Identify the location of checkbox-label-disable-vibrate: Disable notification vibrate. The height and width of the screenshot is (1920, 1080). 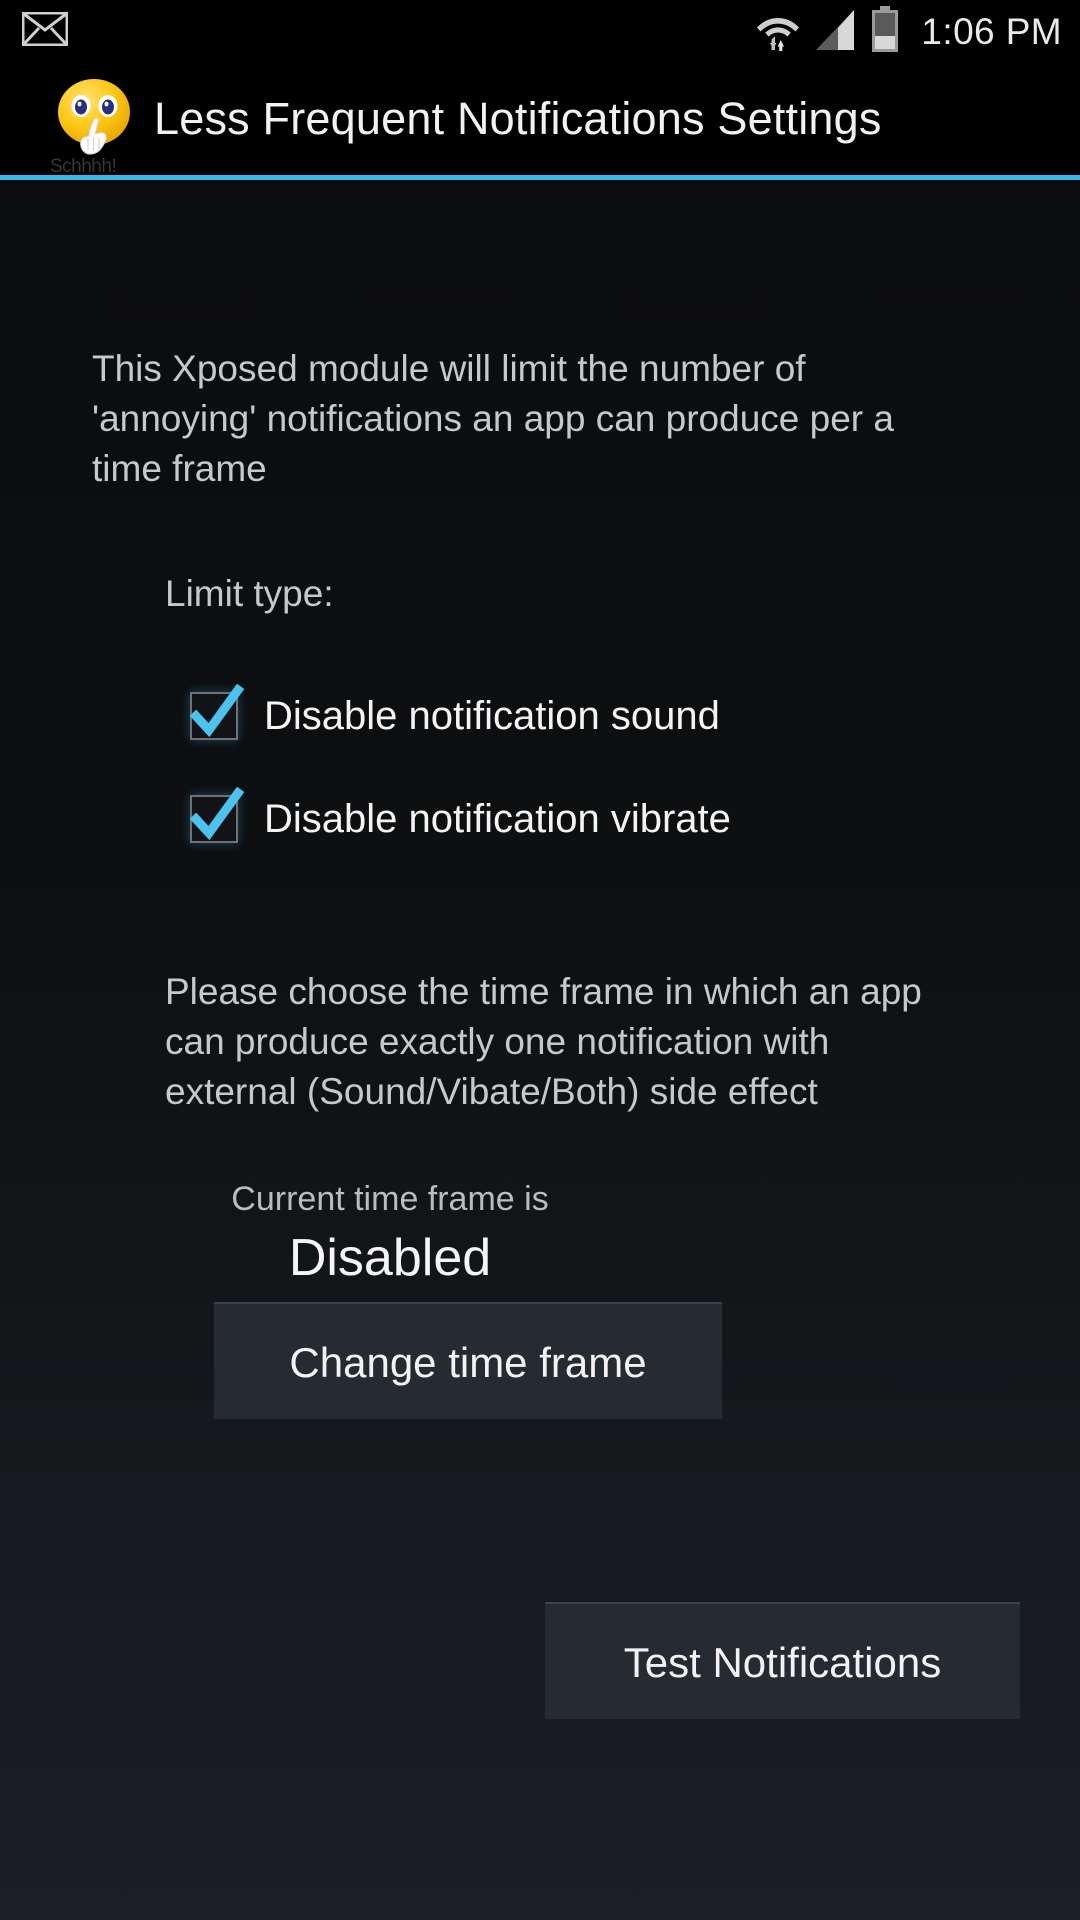
(497, 819).